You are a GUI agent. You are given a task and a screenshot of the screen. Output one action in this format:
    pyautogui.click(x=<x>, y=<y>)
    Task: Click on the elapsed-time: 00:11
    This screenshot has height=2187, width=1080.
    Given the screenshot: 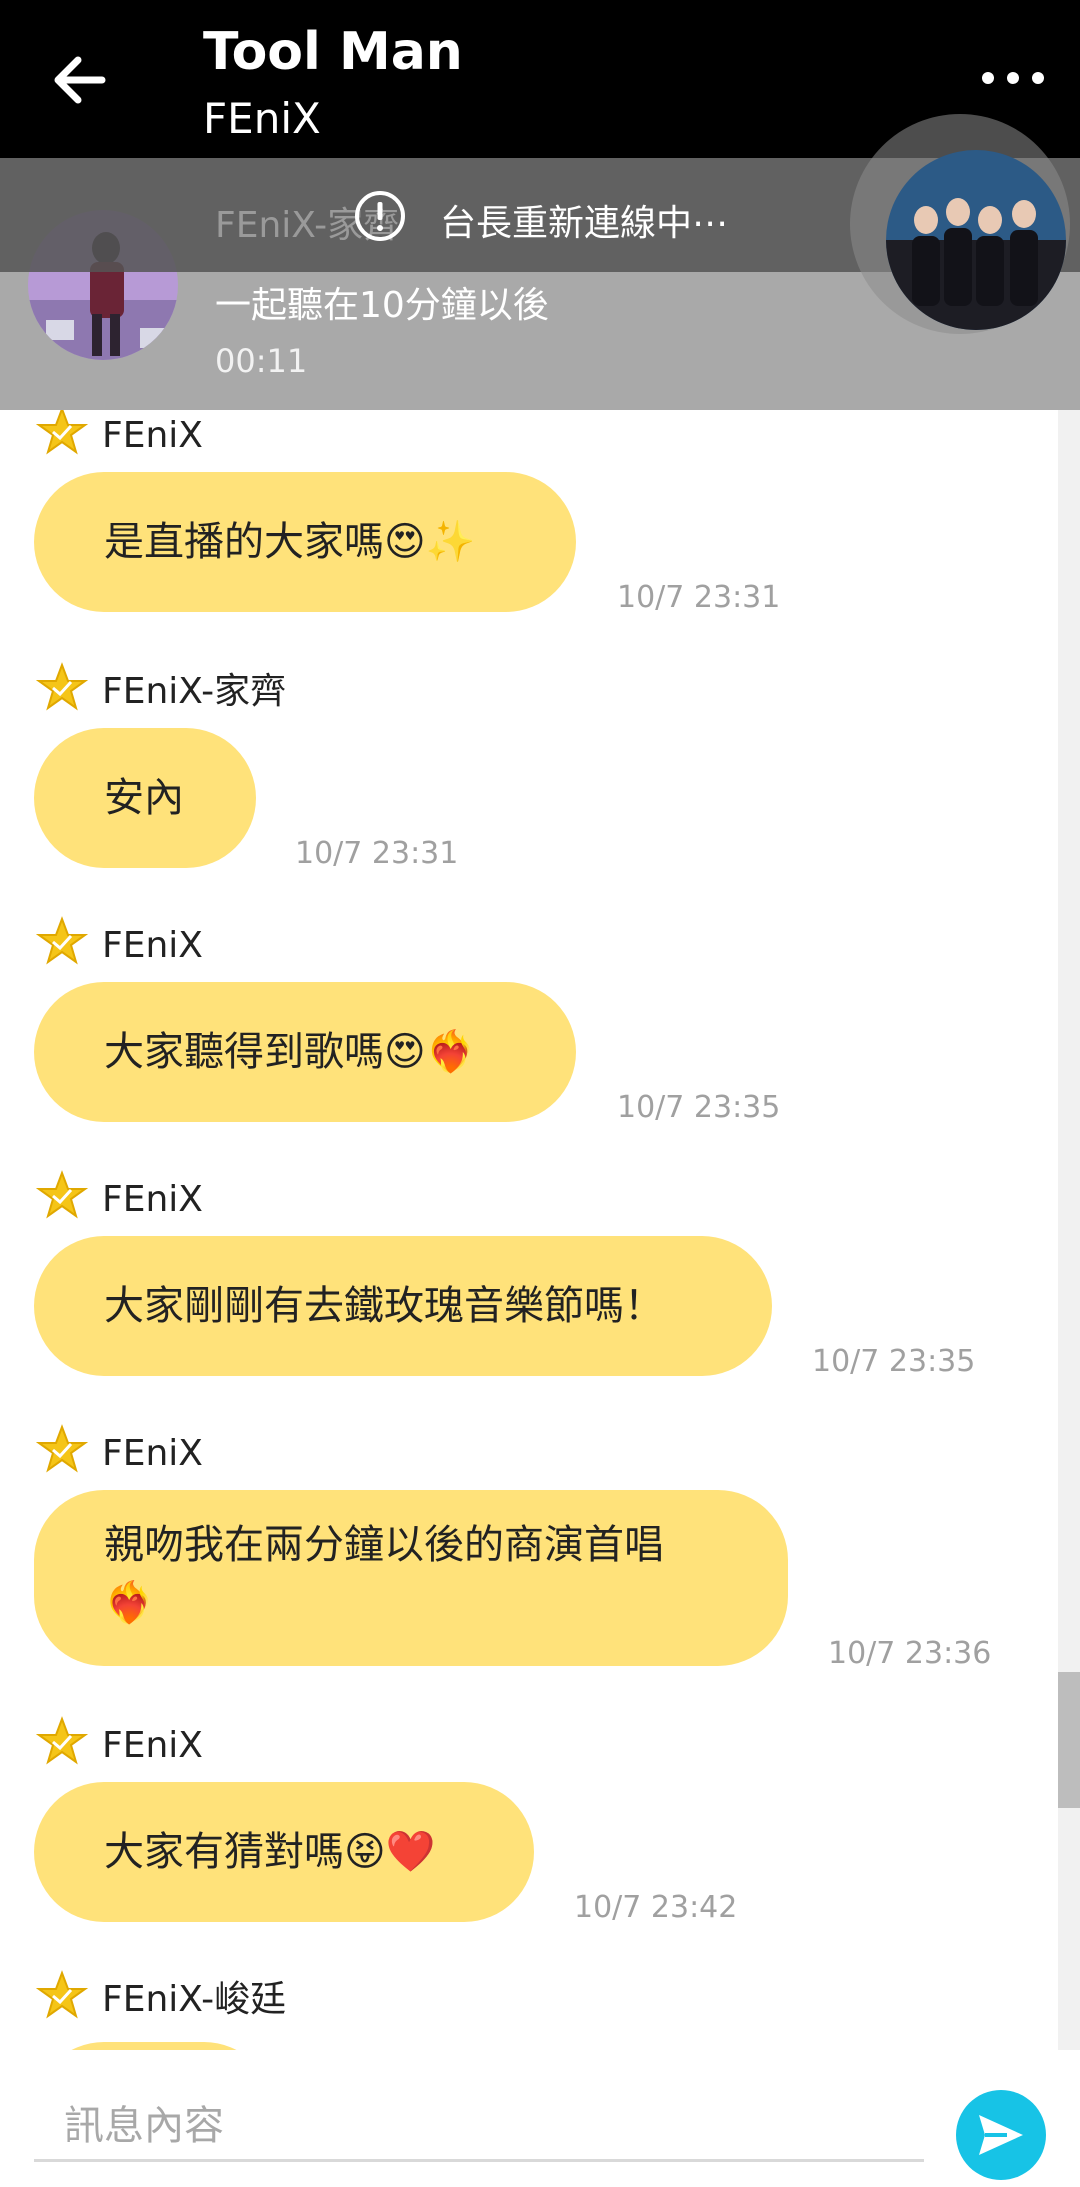 What is the action you would take?
    pyautogui.click(x=261, y=361)
    